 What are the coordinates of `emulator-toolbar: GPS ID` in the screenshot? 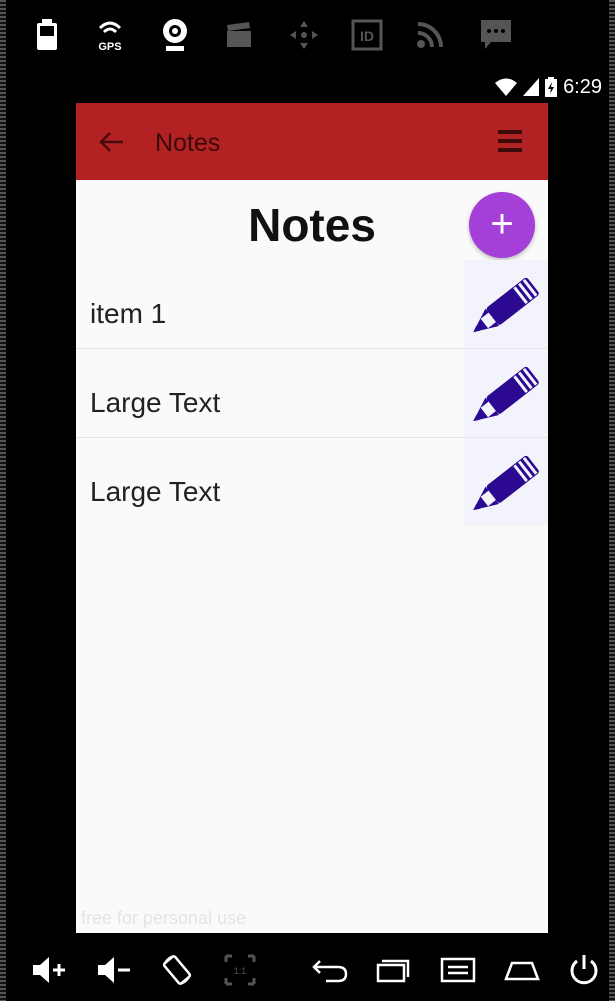 It's located at (307, 35).